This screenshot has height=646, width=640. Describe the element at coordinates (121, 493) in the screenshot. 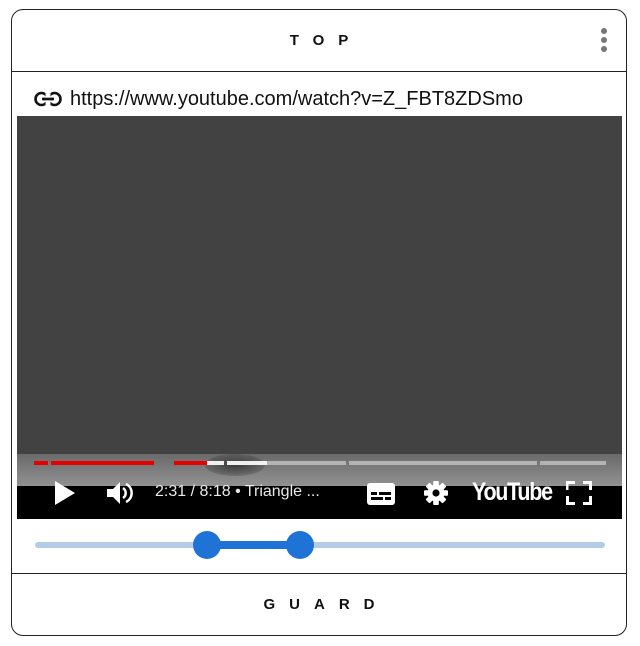

I see `volume-icon` at that location.